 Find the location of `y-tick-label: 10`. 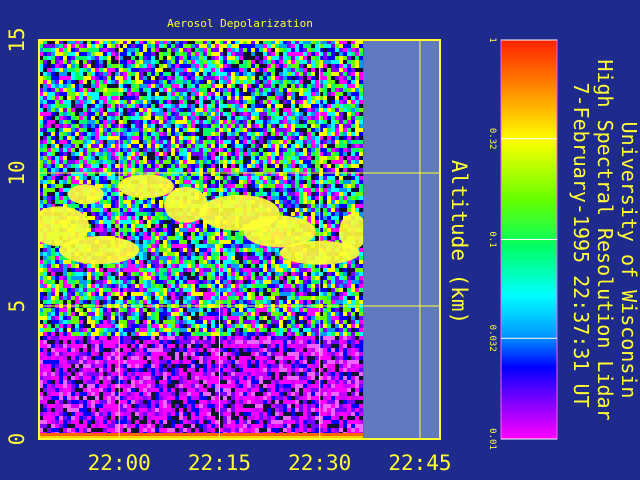

y-tick-label: 10 is located at coordinates (17, 172).